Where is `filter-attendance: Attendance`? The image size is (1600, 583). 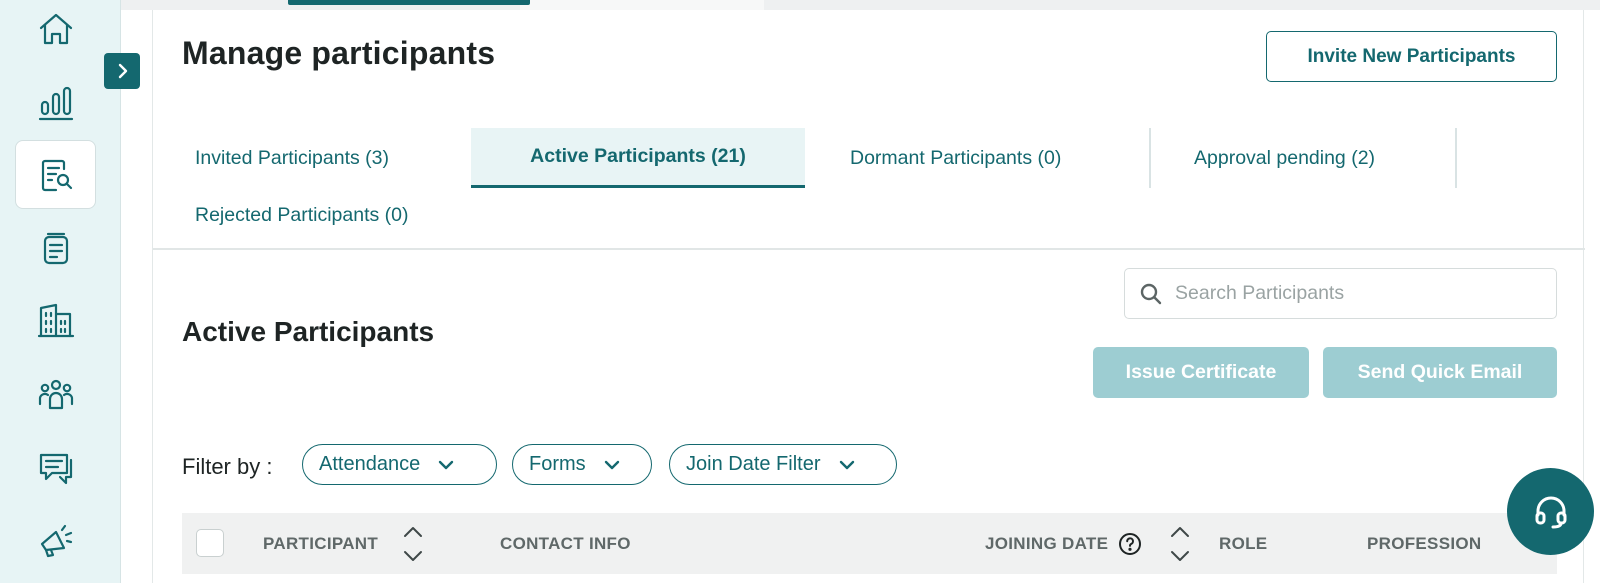 filter-attendance: Attendance is located at coordinates (399, 464).